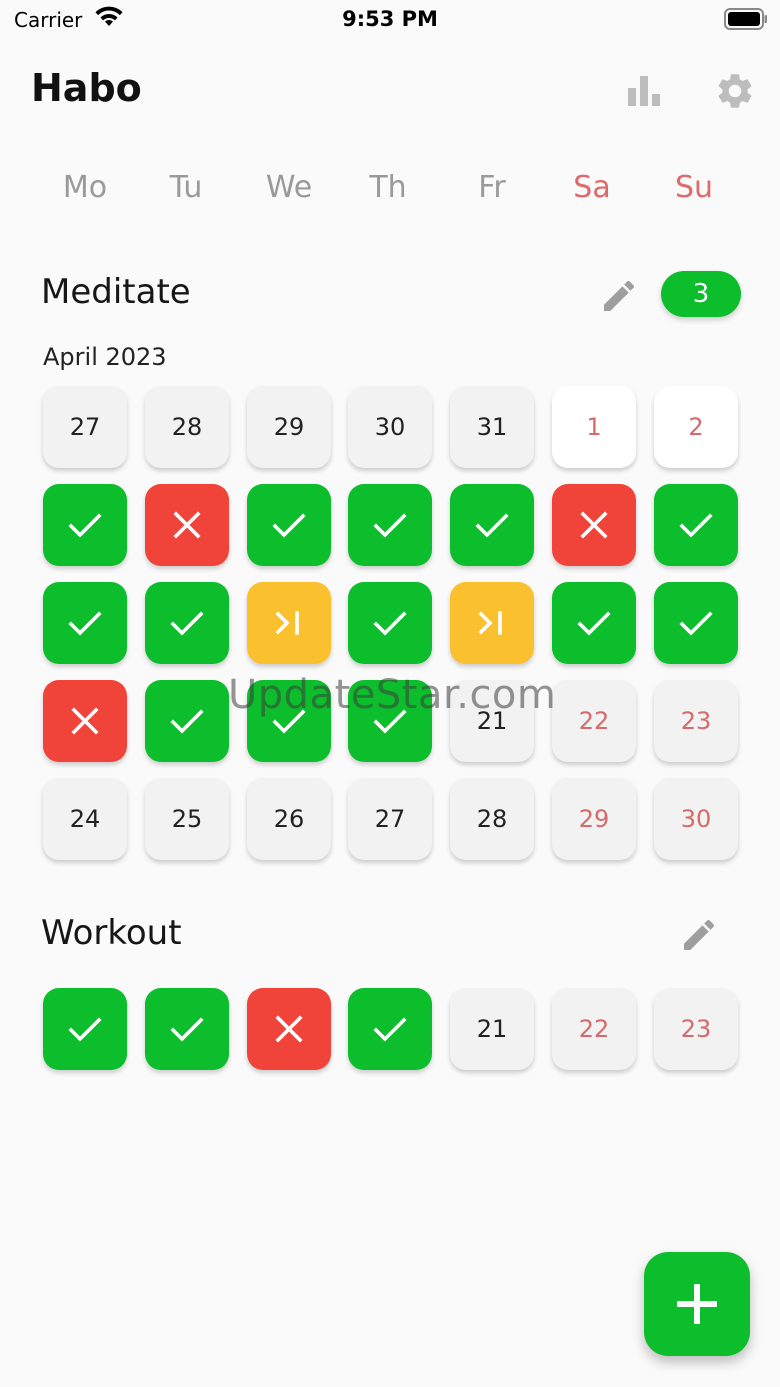 Image resolution: width=780 pixels, height=1387 pixels. Describe the element at coordinates (492, 187) in the screenshot. I see `weekday-fr: Fr` at that location.